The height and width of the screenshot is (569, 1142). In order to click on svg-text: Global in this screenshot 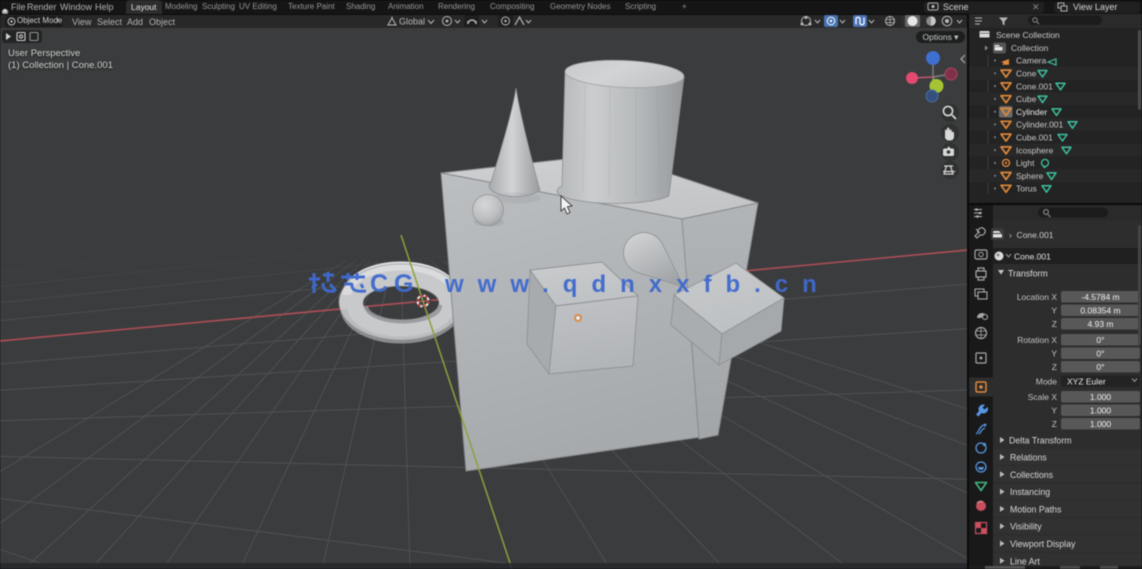, I will do `click(412, 22)`.